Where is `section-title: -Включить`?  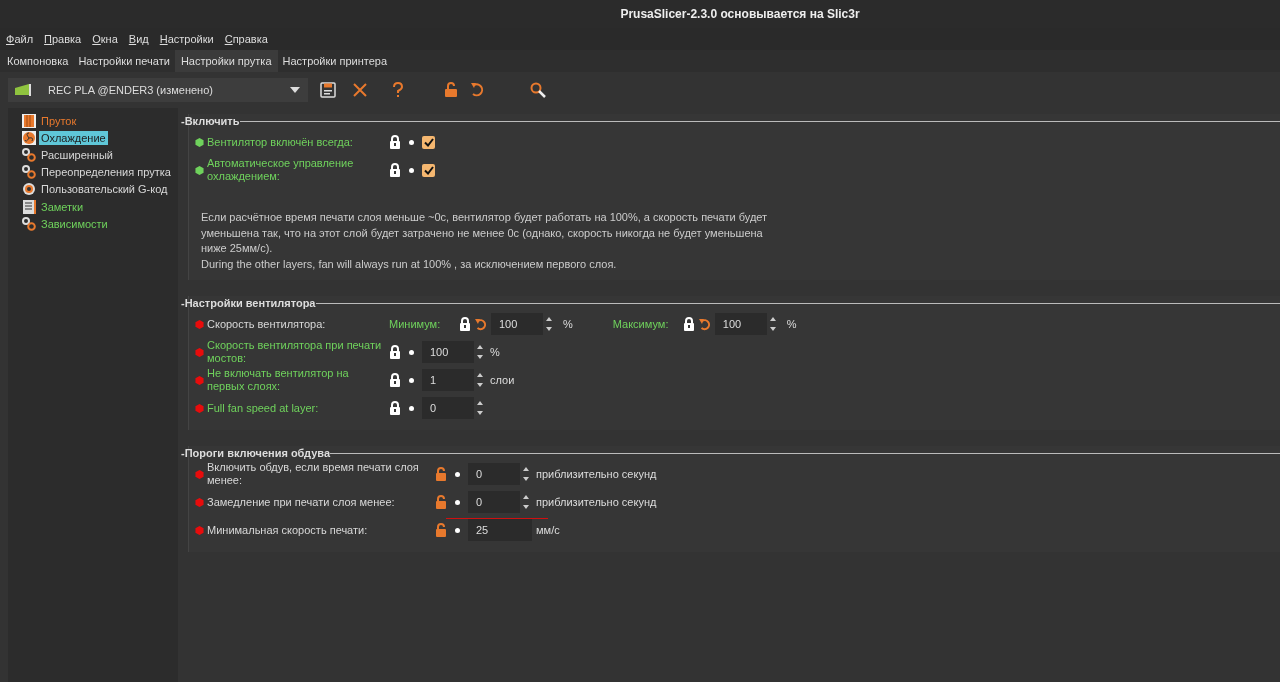 section-title: -Включить is located at coordinates (210, 121).